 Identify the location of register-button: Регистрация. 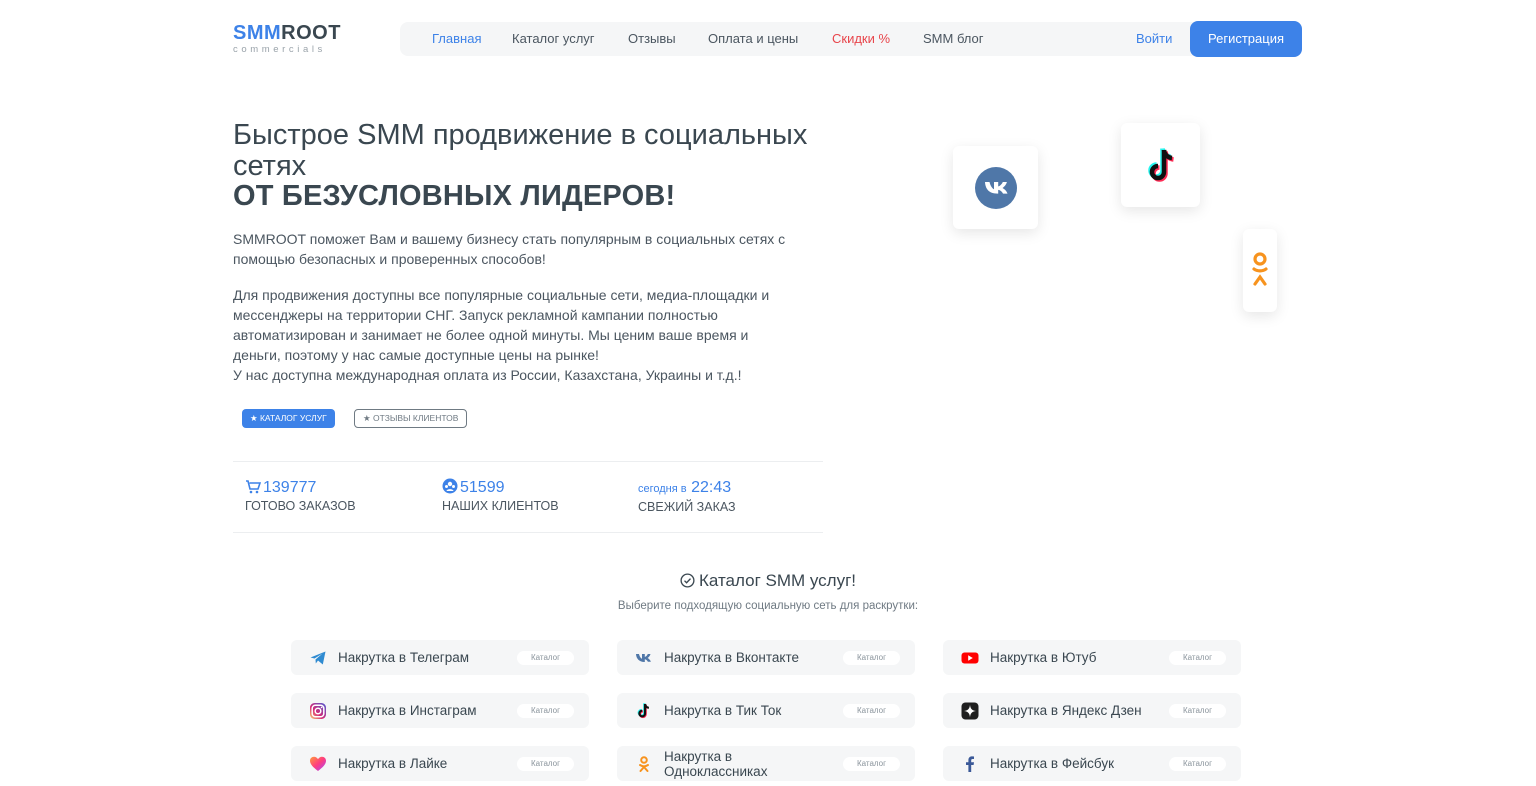
(1246, 39).